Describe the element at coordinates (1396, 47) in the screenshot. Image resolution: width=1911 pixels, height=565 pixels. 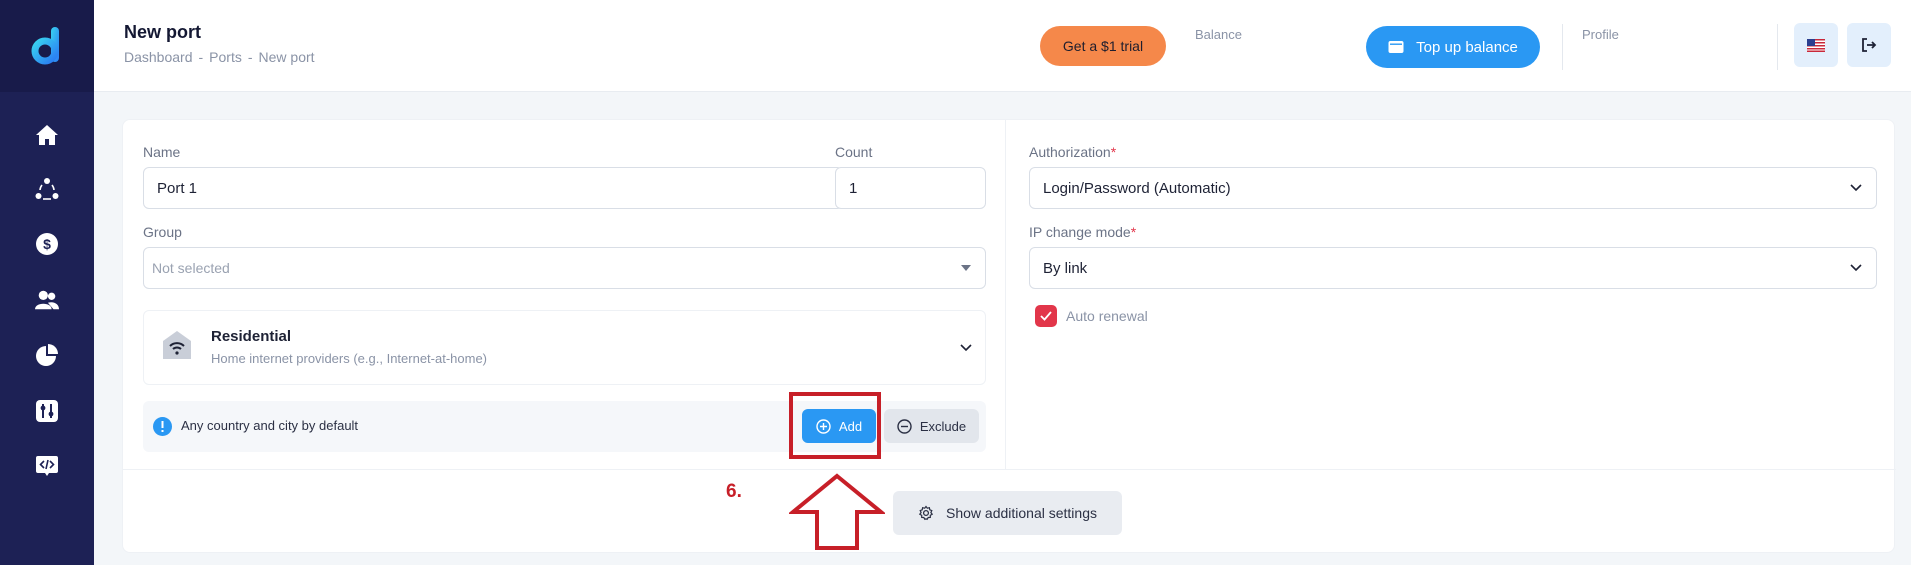
I see `wallet-icon` at that location.